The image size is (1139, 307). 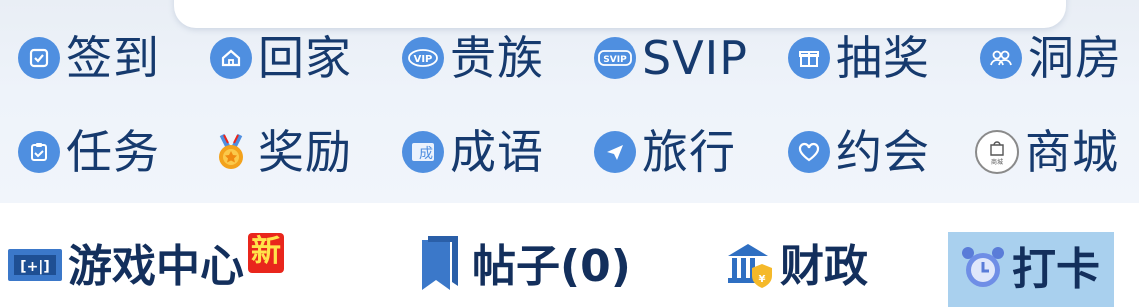 I want to click on menu-label-checkin: 签到, so click(x=113, y=58).